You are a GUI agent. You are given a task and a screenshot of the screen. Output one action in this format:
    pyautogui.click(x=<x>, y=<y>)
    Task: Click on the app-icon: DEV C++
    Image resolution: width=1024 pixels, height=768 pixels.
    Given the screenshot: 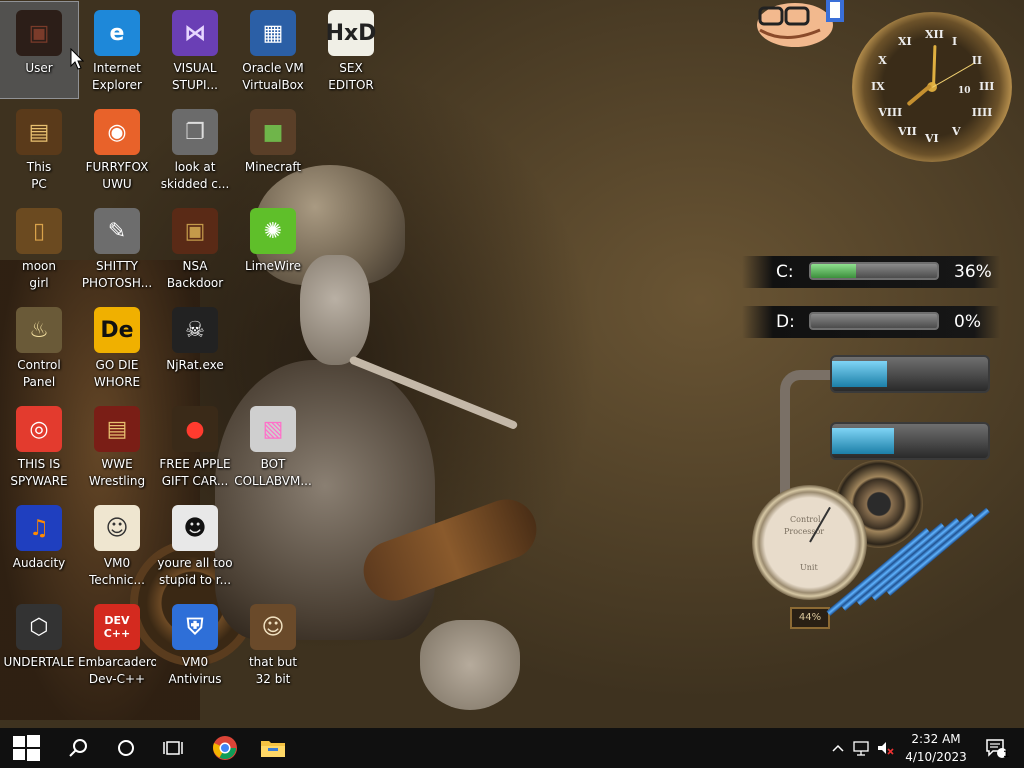 What is the action you would take?
    pyautogui.click(x=117, y=627)
    